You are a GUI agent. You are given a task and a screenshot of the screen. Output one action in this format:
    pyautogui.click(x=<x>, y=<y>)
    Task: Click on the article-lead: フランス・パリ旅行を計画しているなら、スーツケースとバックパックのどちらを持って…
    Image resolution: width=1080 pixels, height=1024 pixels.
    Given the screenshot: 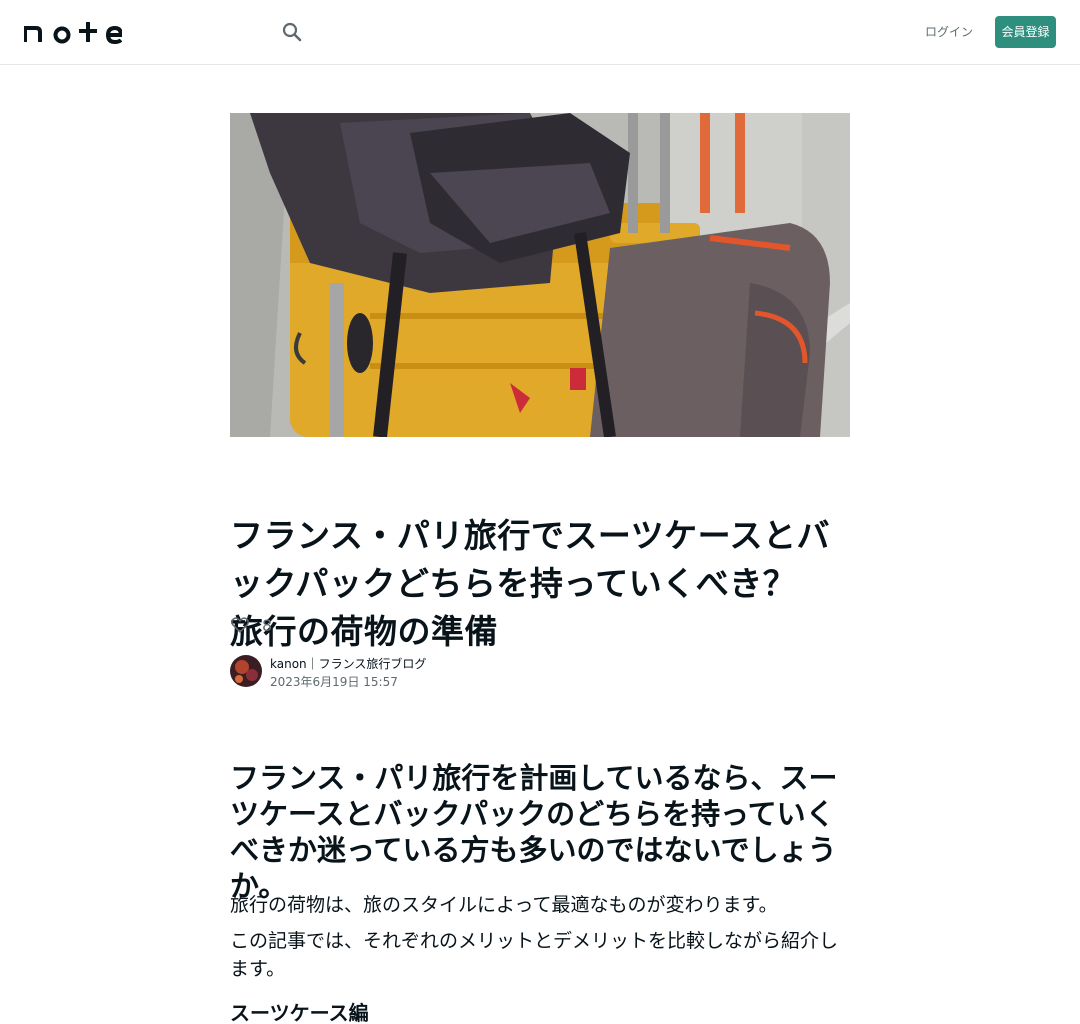 What is the action you would take?
    pyautogui.click(x=534, y=832)
    